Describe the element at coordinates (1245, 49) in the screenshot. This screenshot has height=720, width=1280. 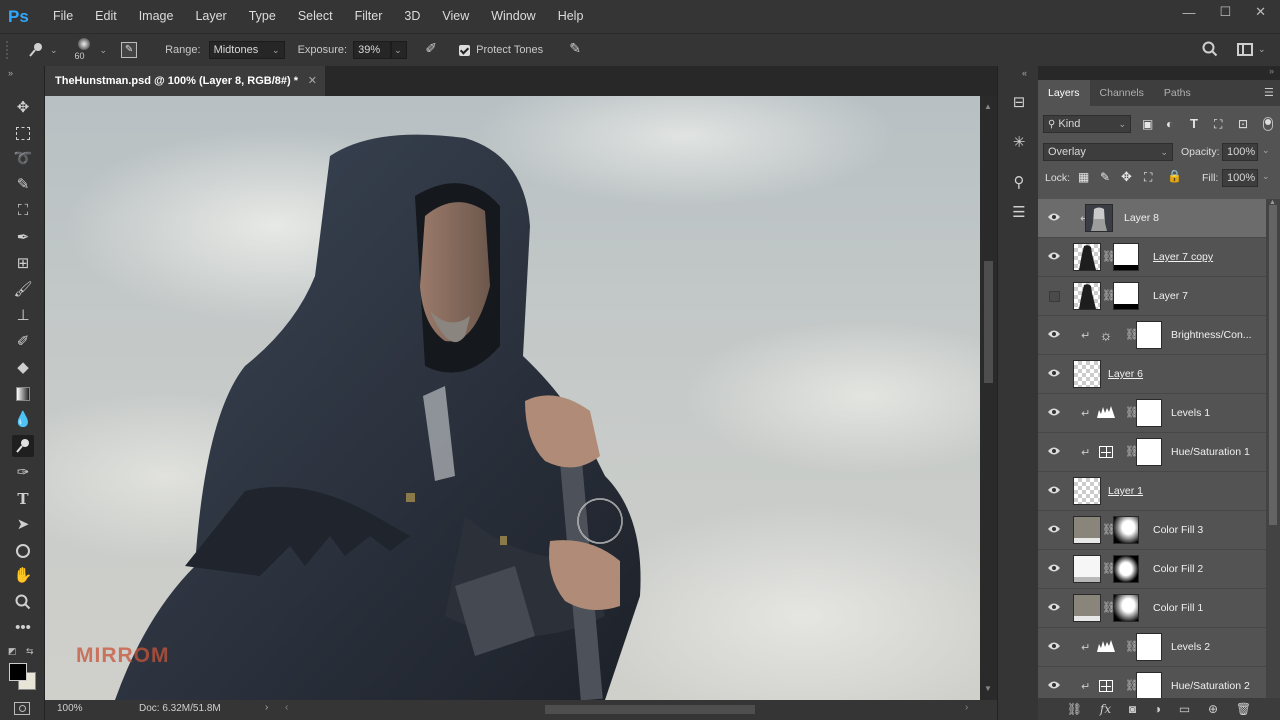
I see `workspace-icon` at that location.